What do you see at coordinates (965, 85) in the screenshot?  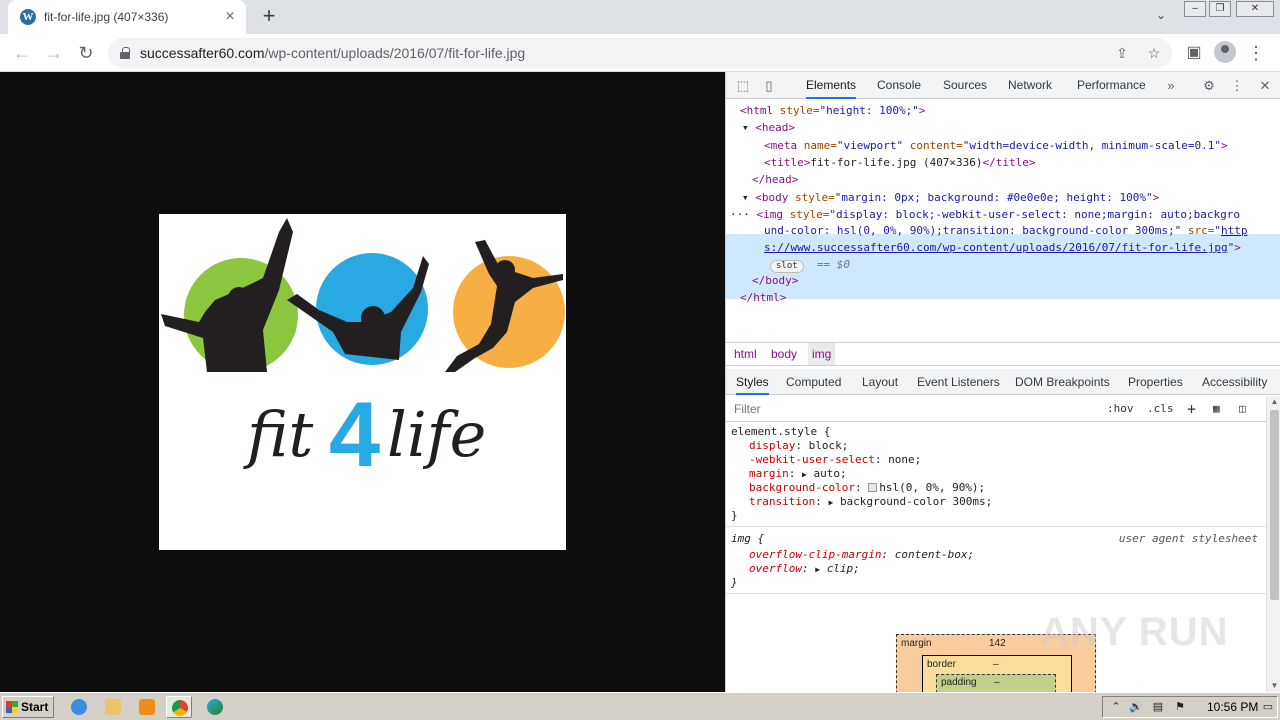 I see `tab-sources: Sources` at bounding box center [965, 85].